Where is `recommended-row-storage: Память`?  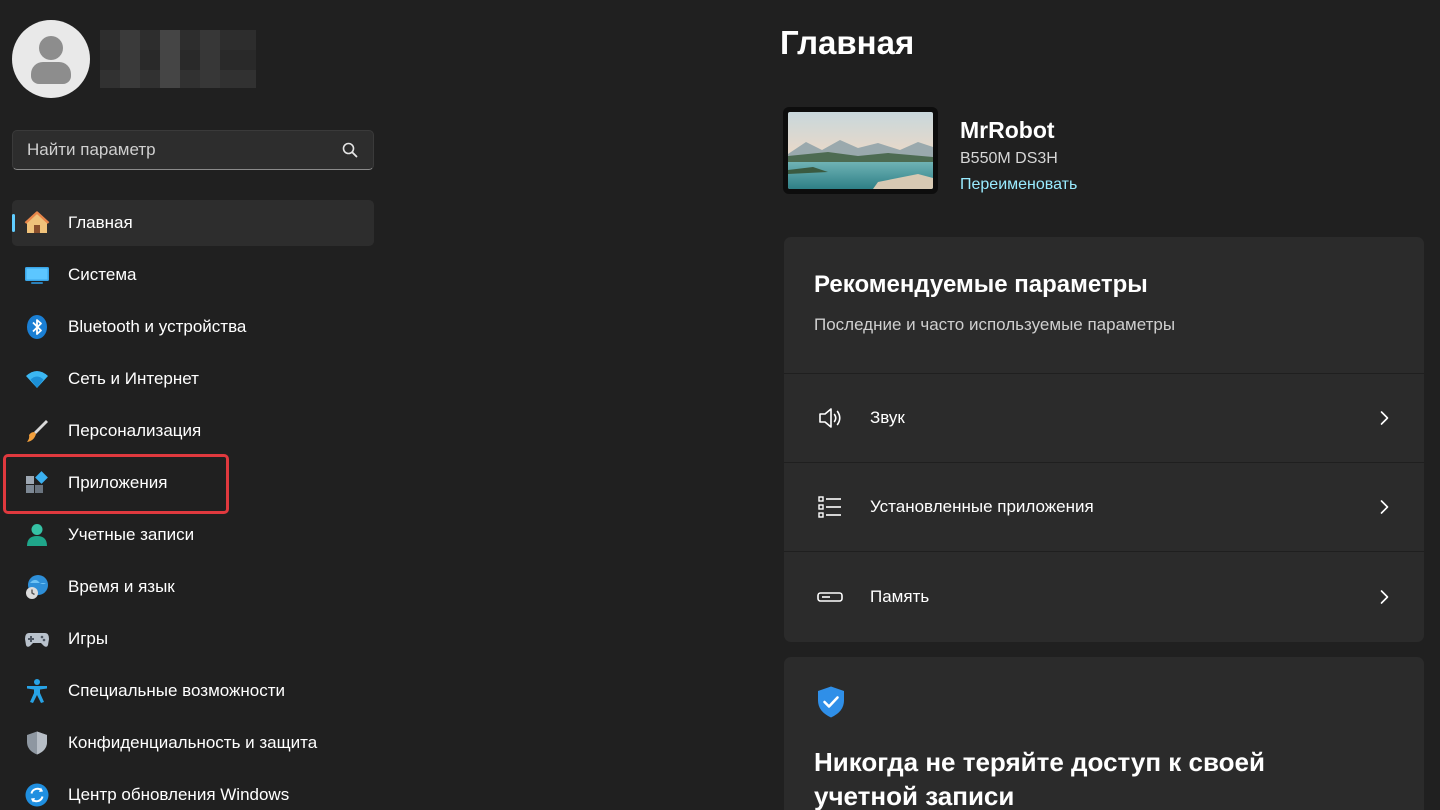 recommended-row-storage: Память is located at coordinates (1104, 596).